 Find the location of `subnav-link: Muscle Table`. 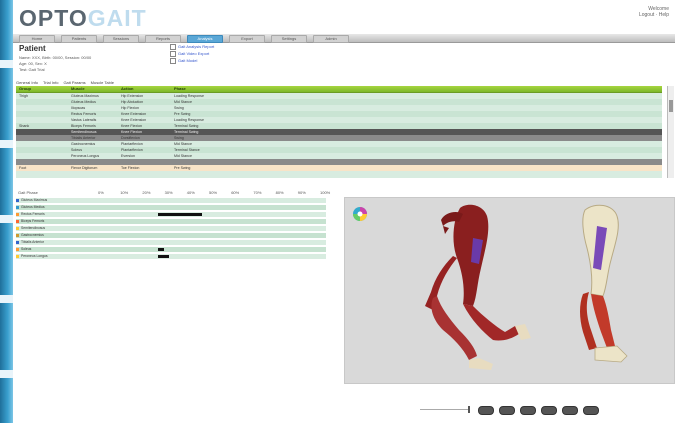

subnav-link: Muscle Table is located at coordinates (102, 82).